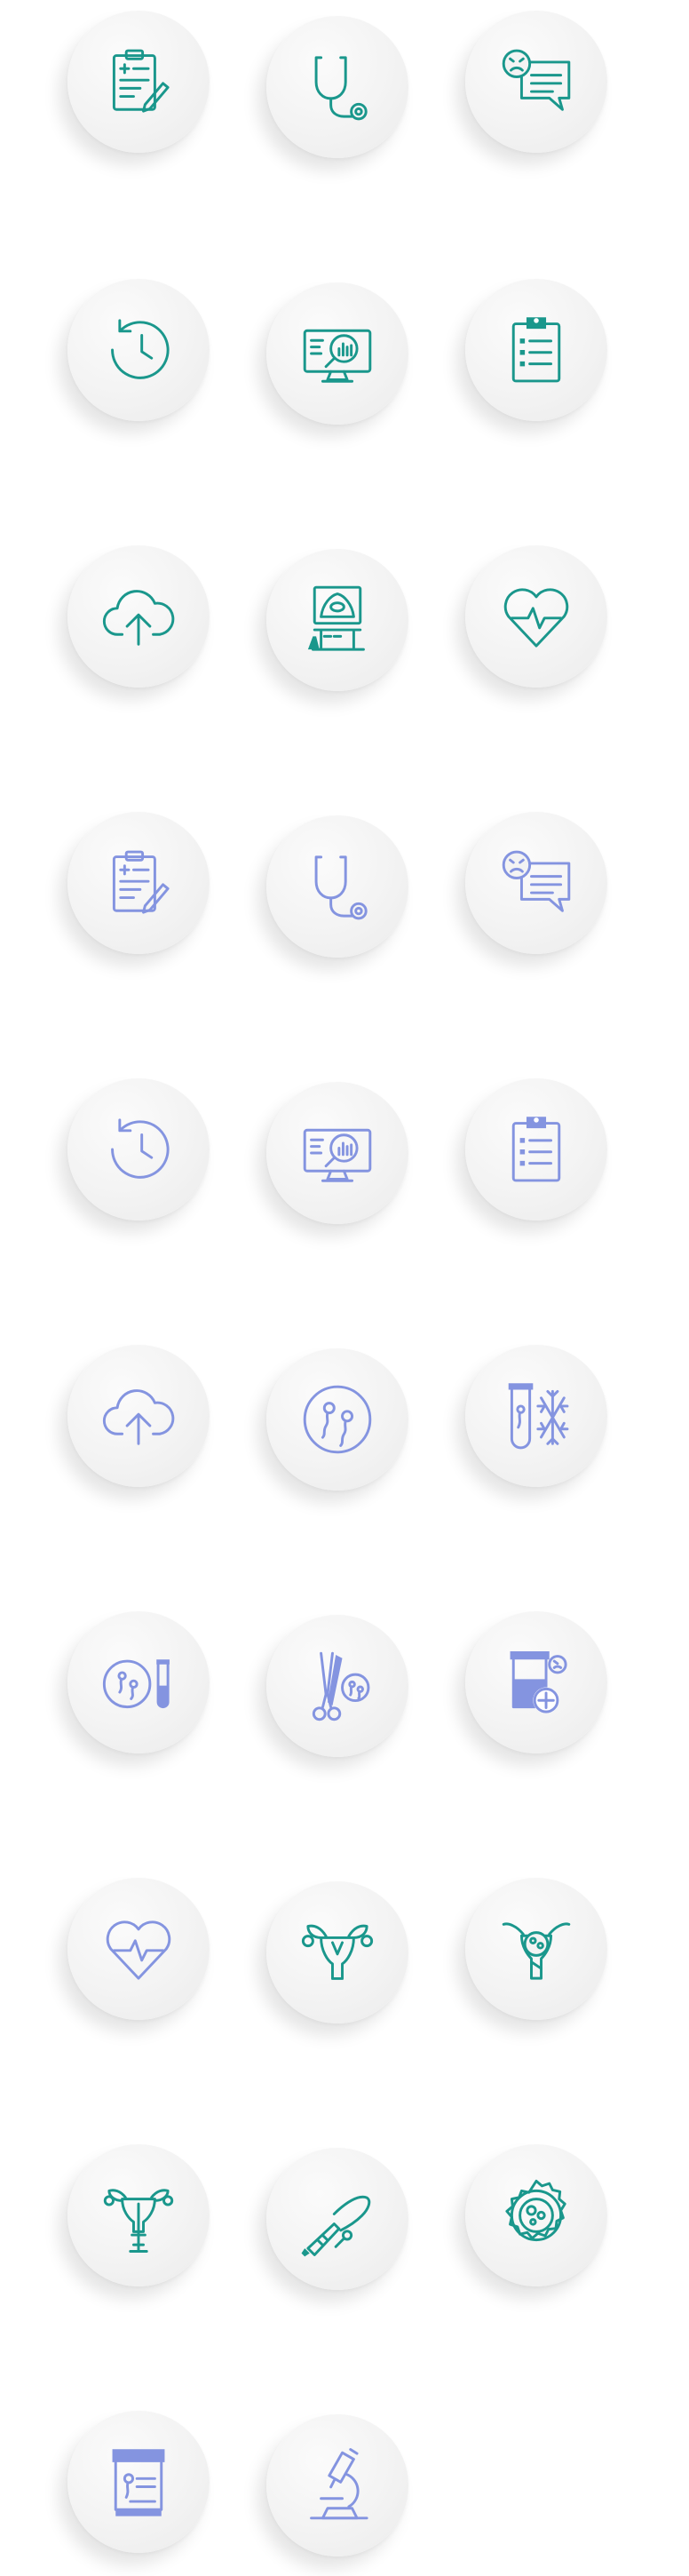 Image resolution: width=689 pixels, height=2576 pixels. I want to click on tile-monitor-analysis, so click(337, 353).